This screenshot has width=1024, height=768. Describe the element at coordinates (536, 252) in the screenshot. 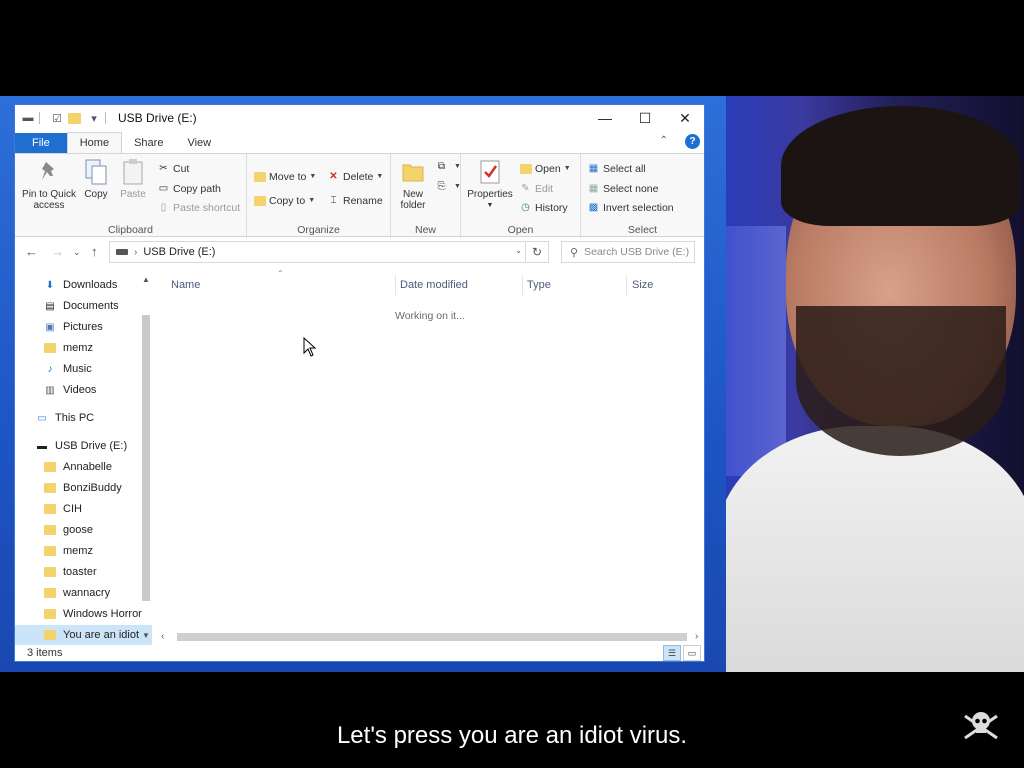

I see `refresh-icon: ↻` at that location.